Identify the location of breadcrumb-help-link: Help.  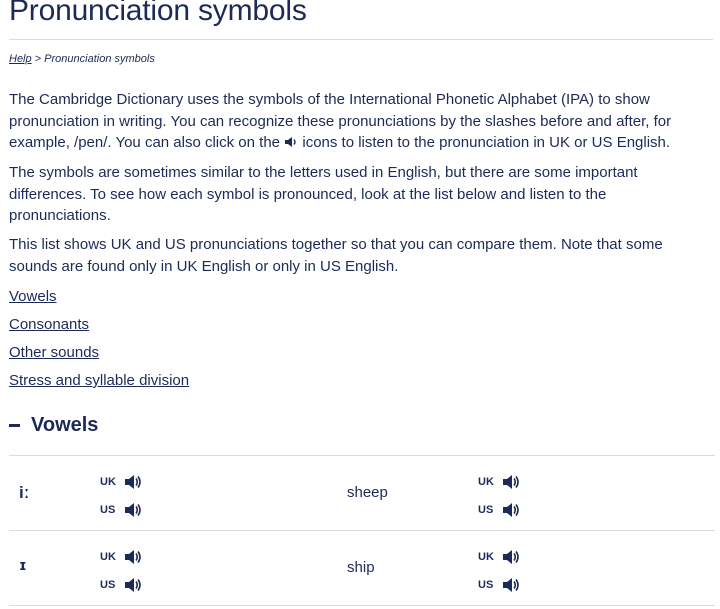
(20, 59).